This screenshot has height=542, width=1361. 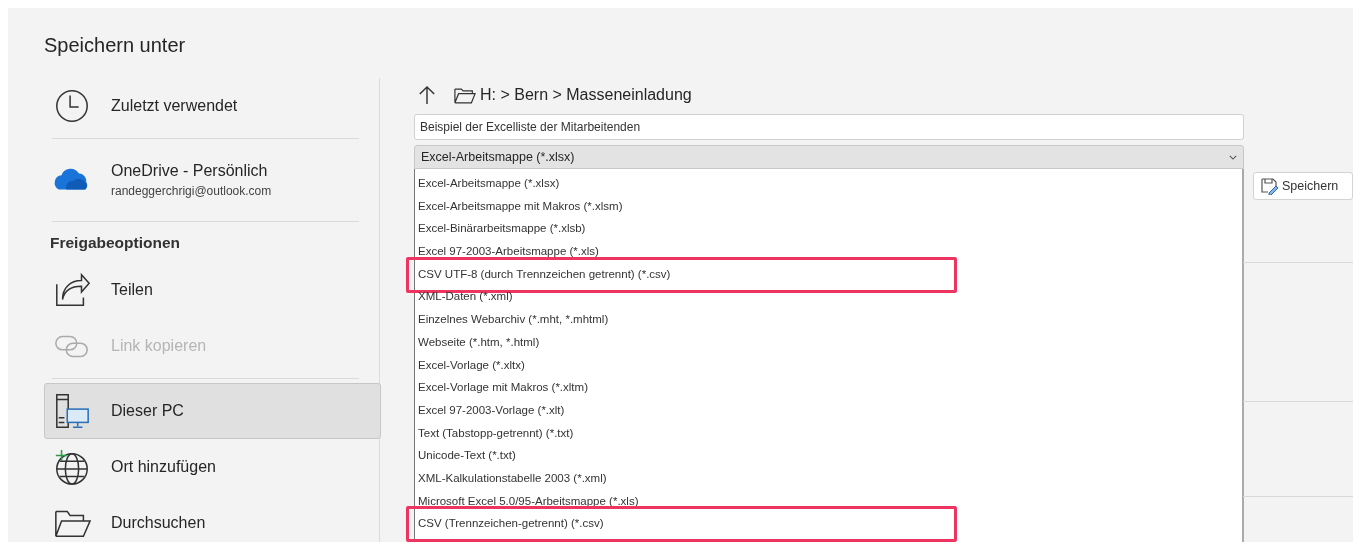 What do you see at coordinates (427, 95) in the screenshot?
I see `up-arrow-icon` at bounding box center [427, 95].